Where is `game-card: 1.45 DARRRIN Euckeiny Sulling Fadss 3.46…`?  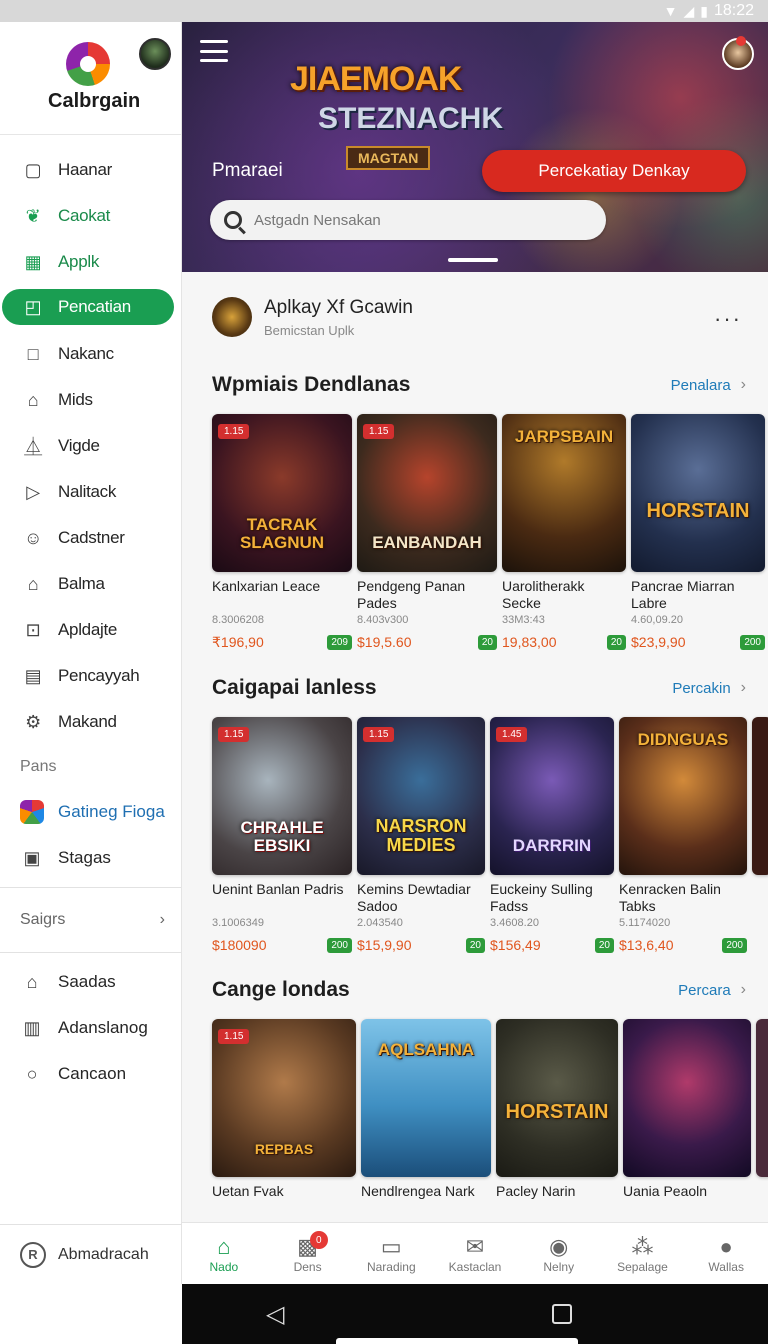 game-card: 1.45 DARRRIN Euckeiny Sulling Fadss 3.46… is located at coordinates (552, 835).